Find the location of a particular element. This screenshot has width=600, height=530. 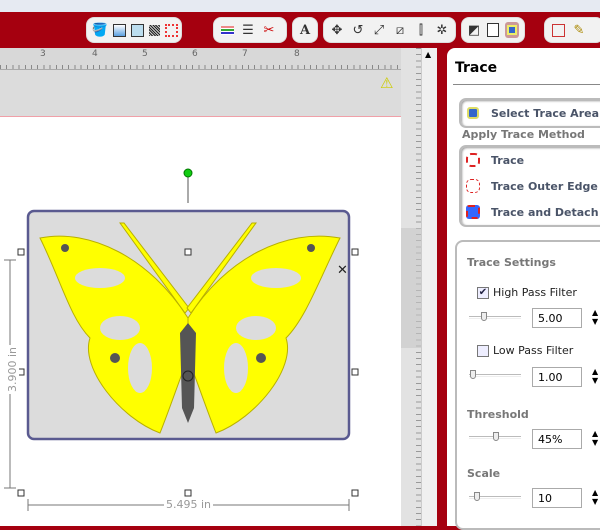

texture-icon is located at coordinates (154, 30).